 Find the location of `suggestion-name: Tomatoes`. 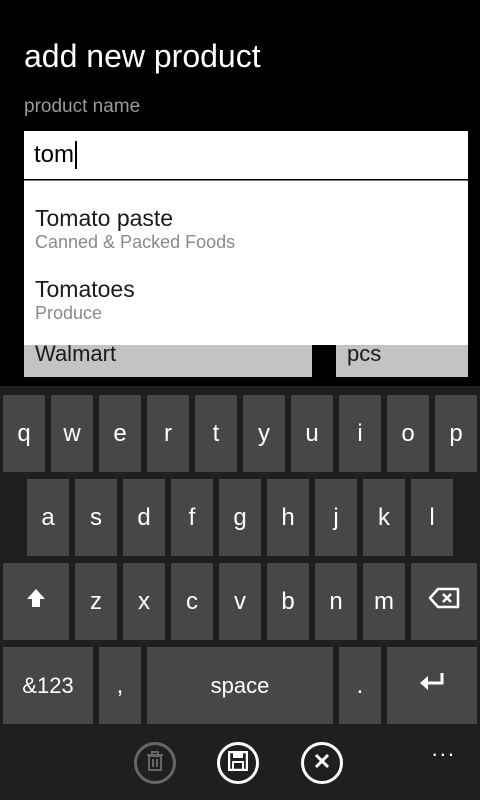

suggestion-name: Tomatoes is located at coordinates (85, 289).